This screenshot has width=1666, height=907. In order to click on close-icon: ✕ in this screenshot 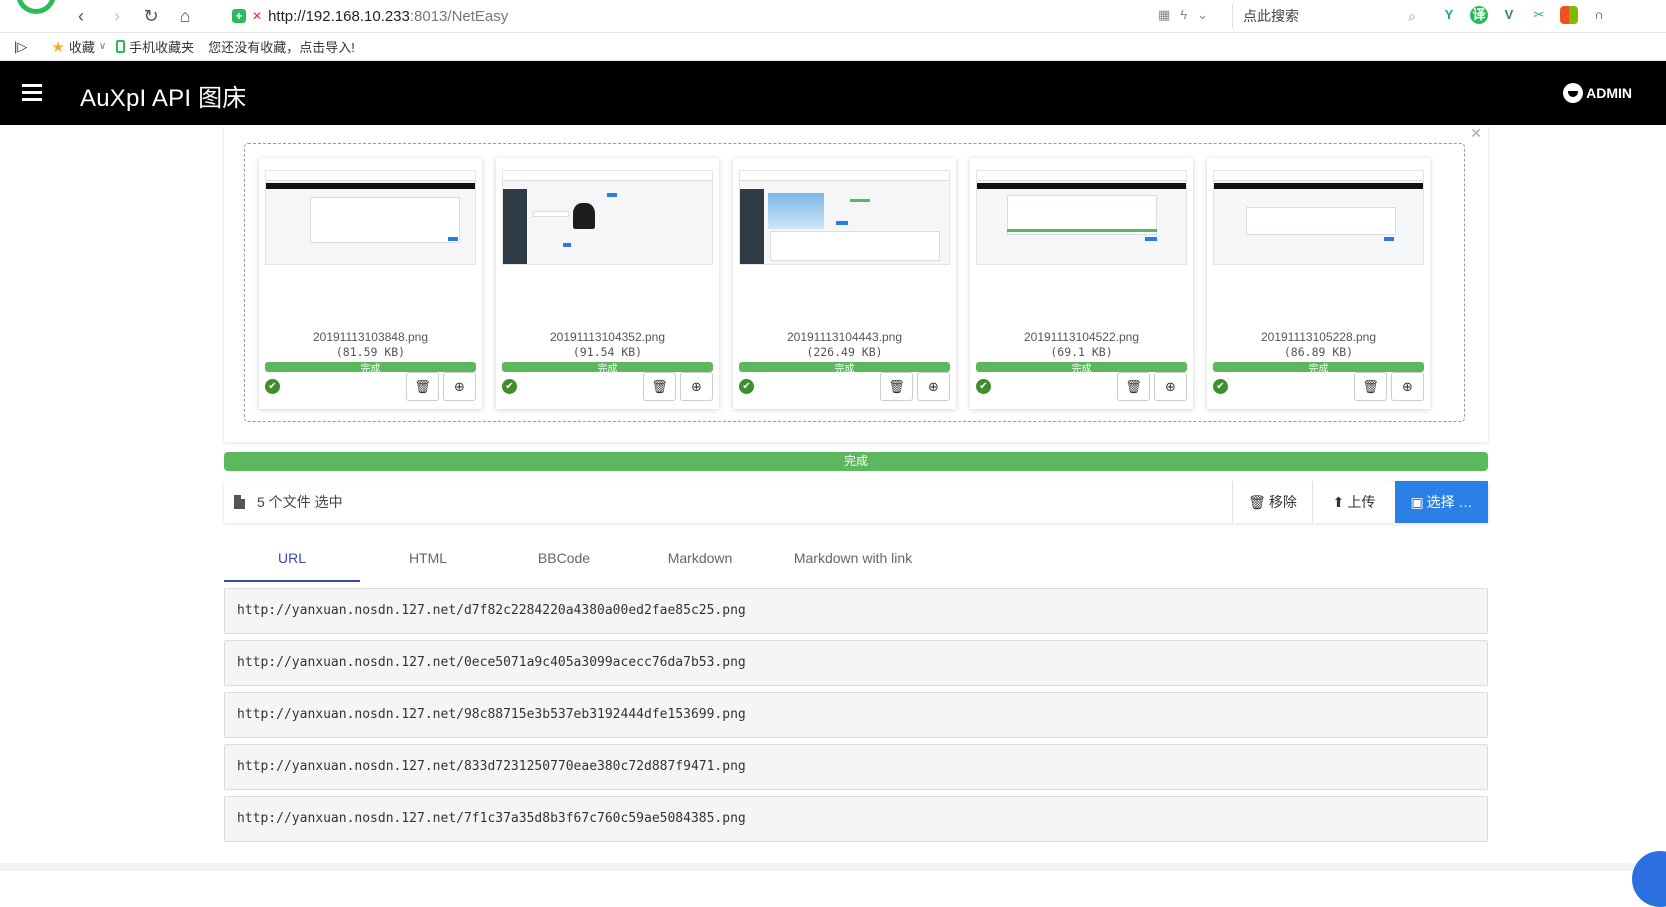, I will do `click(1476, 133)`.